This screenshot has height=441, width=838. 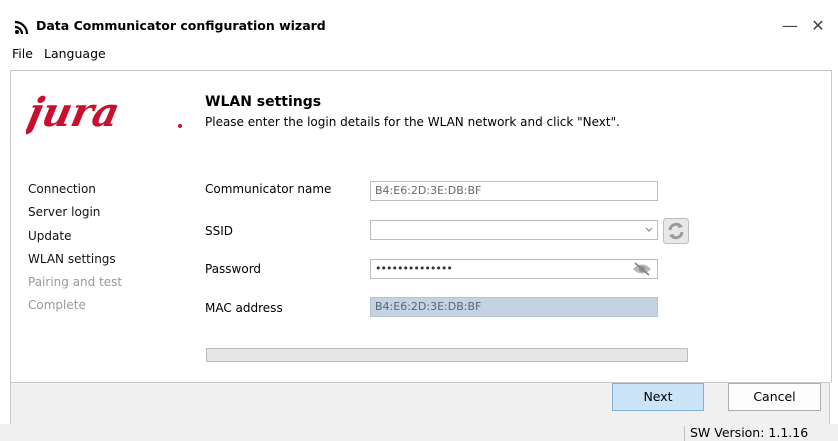 What do you see at coordinates (658, 397) in the screenshot?
I see `next-button: Next` at bounding box center [658, 397].